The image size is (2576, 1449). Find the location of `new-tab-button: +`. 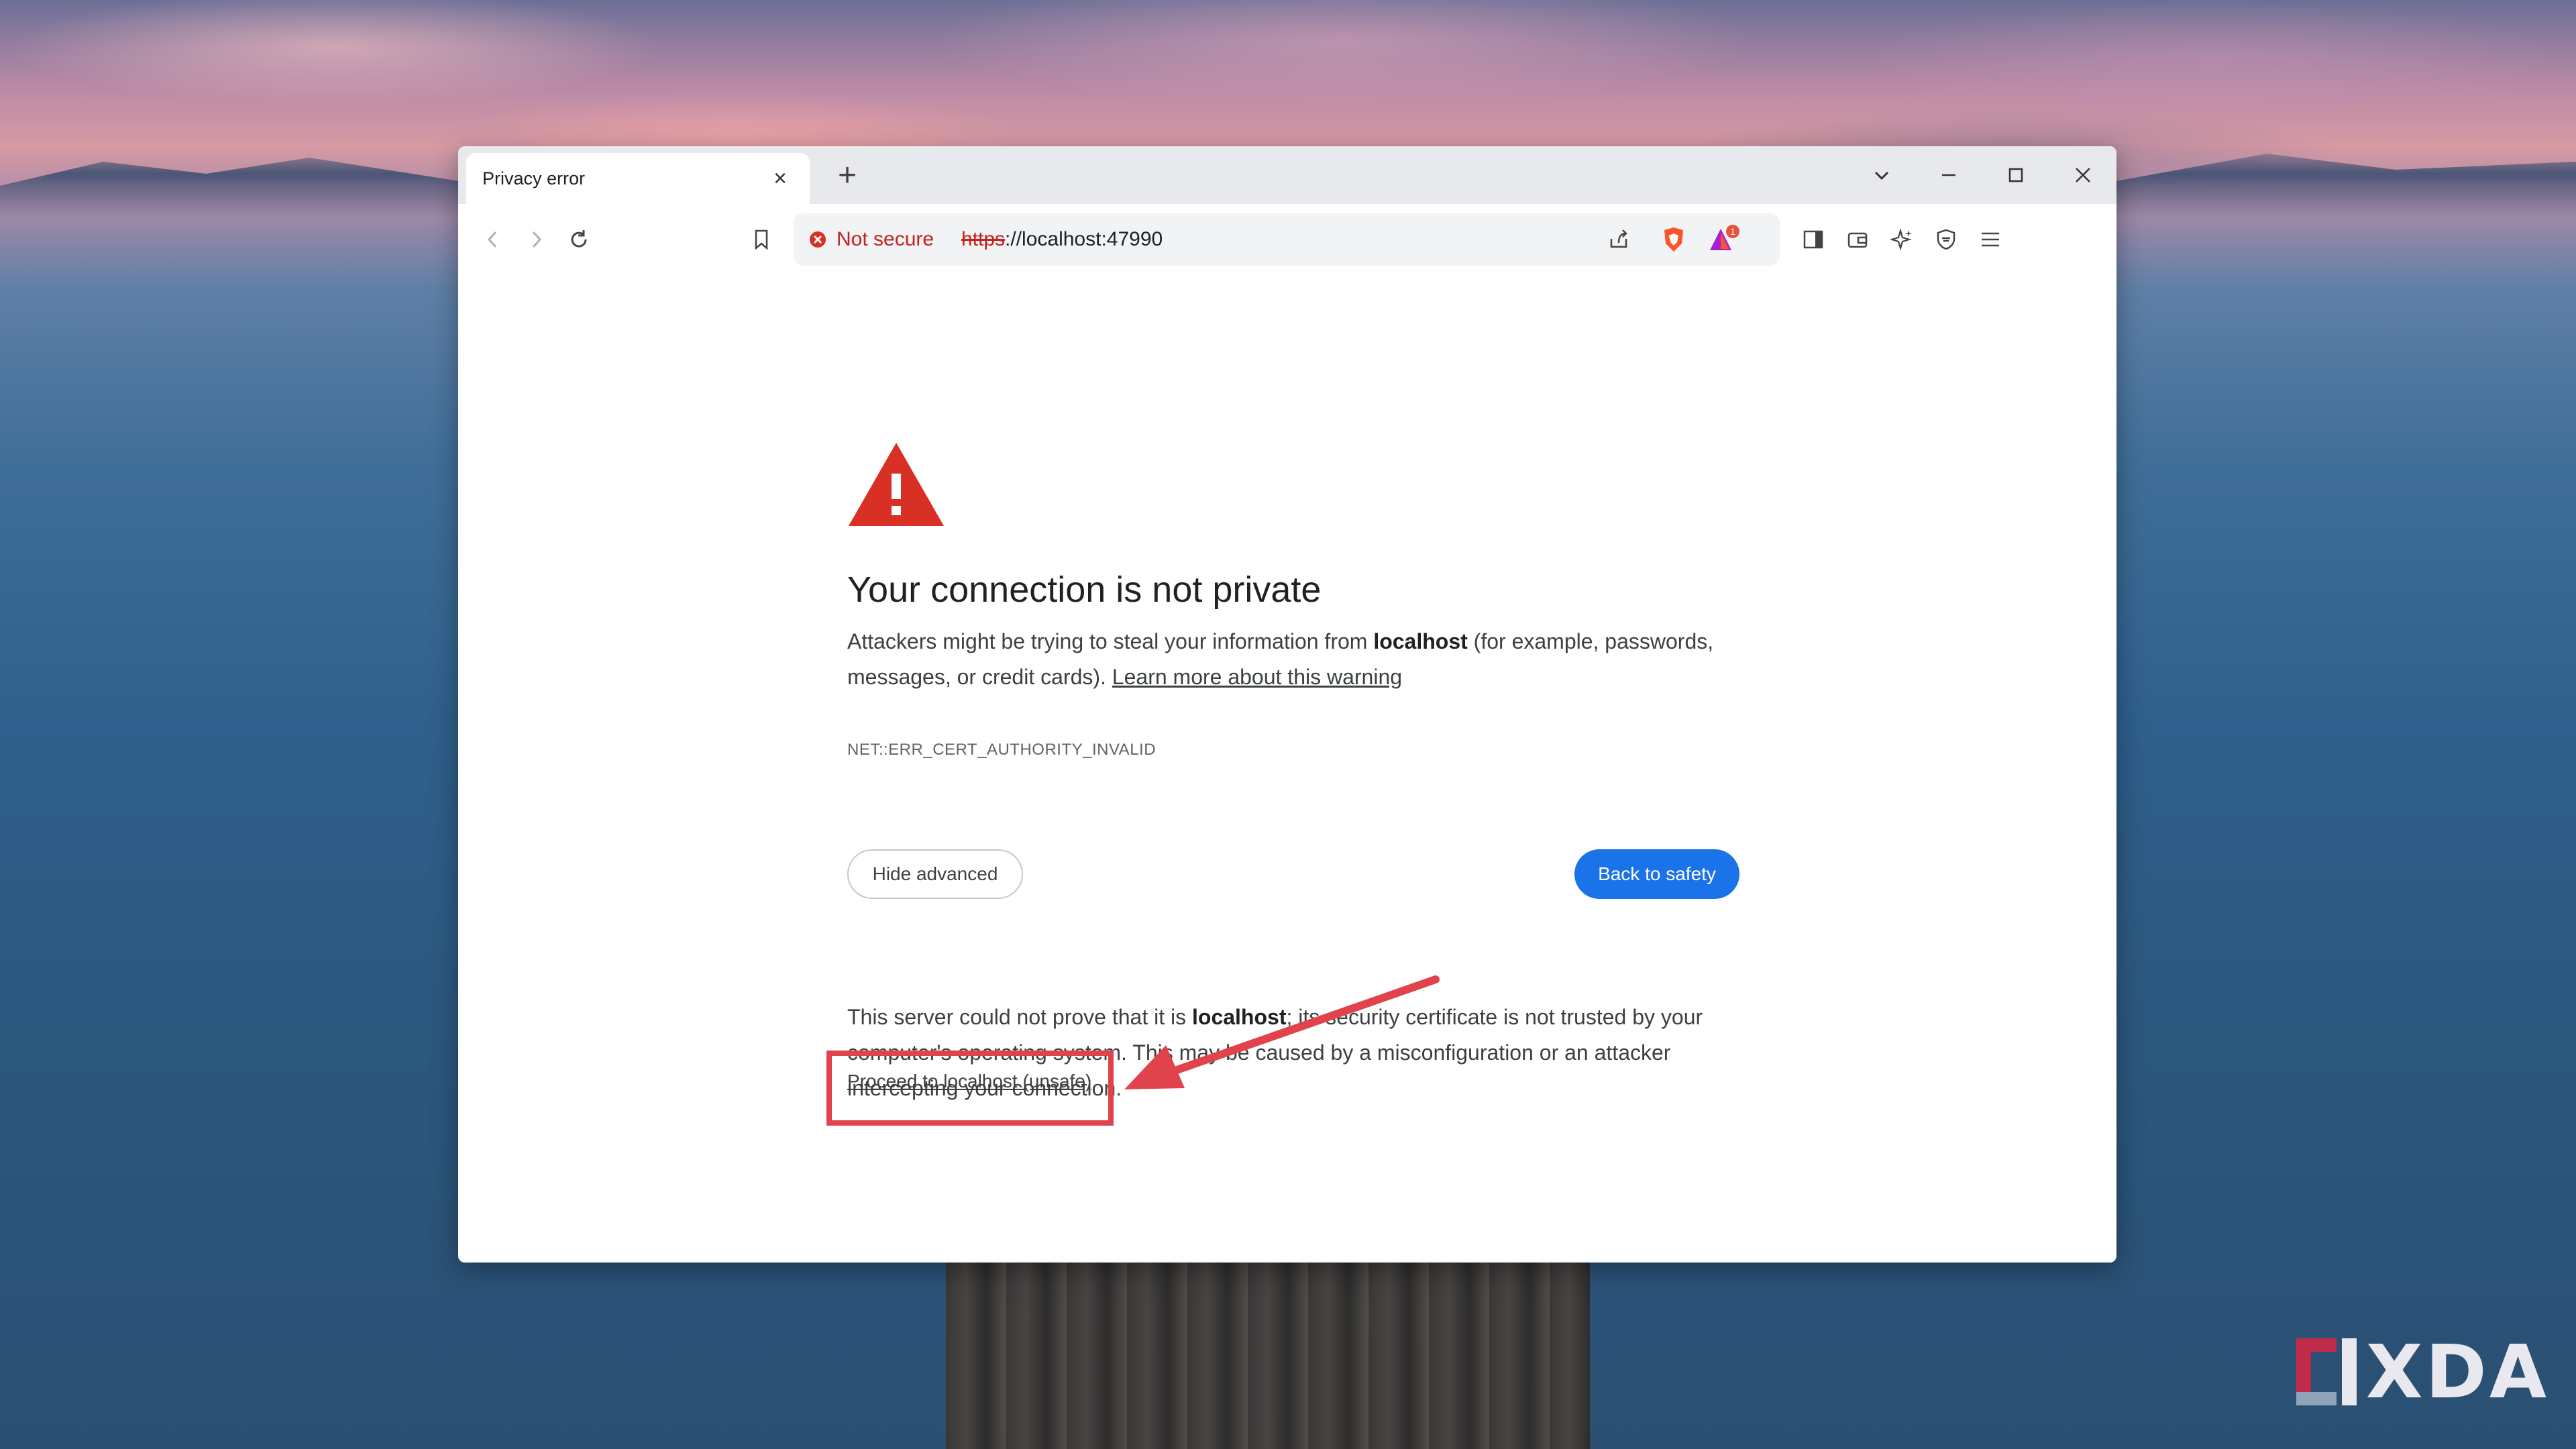

new-tab-button: + is located at coordinates (847, 176).